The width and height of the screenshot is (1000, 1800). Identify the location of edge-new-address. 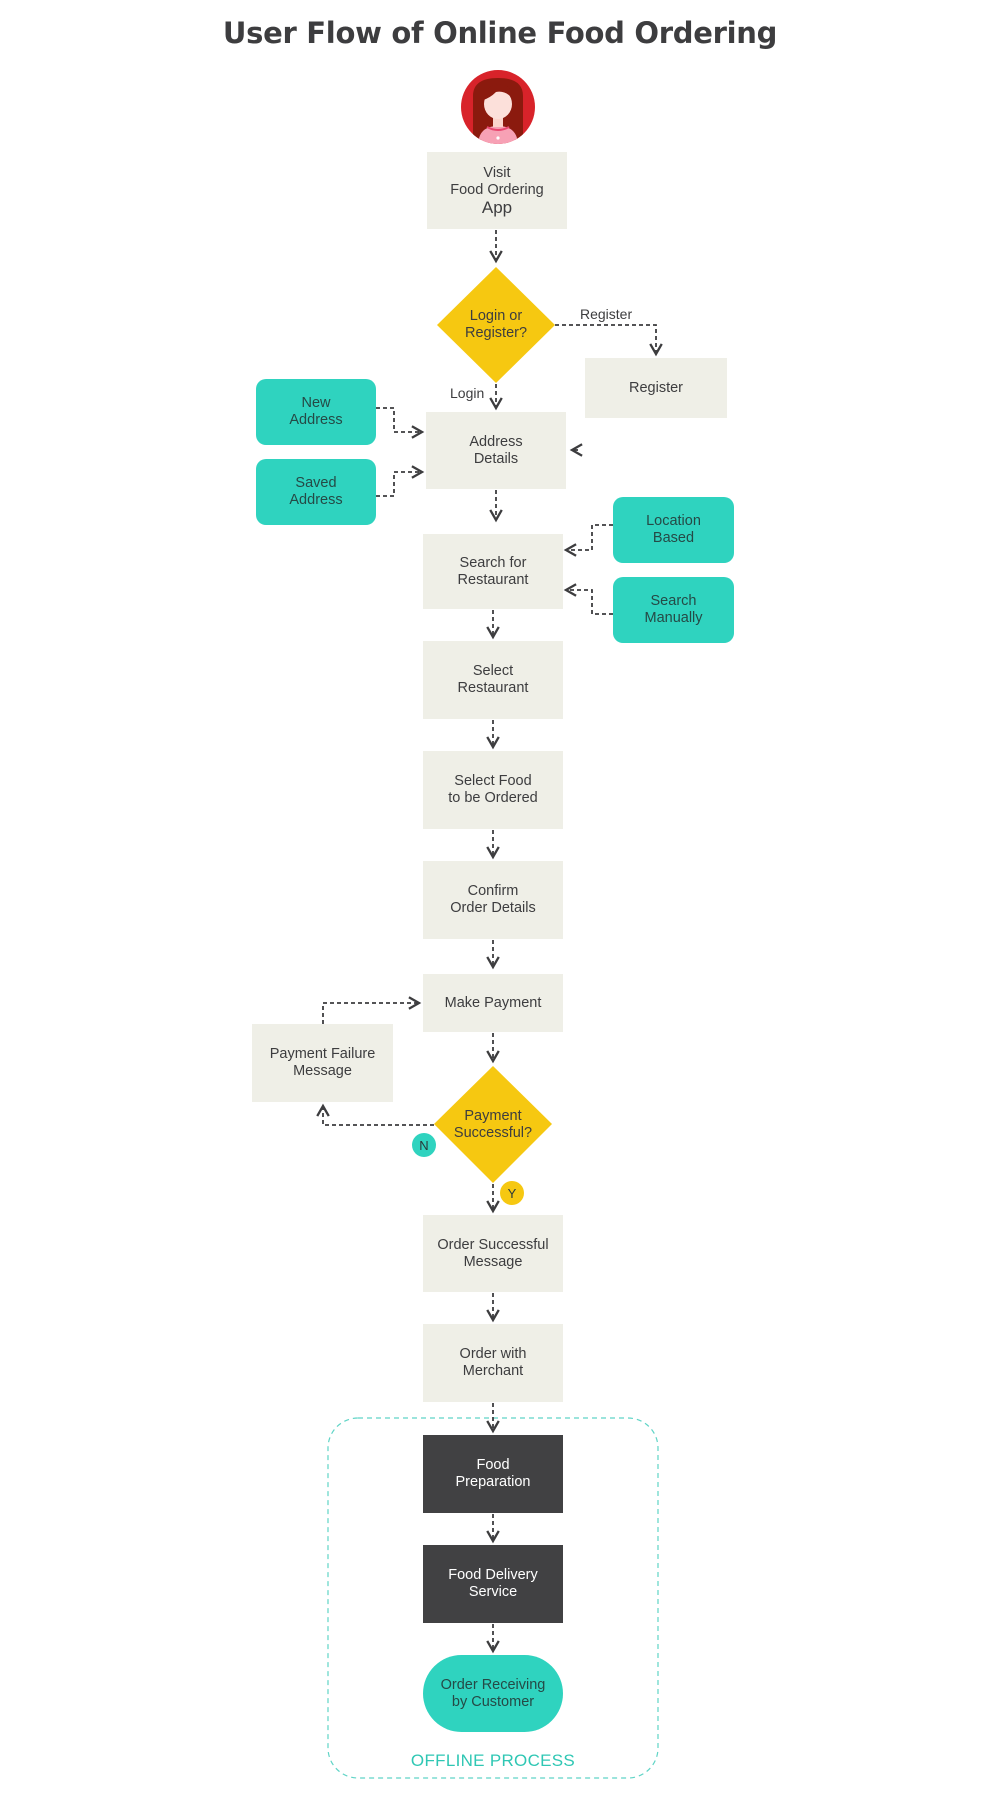
(400, 423).